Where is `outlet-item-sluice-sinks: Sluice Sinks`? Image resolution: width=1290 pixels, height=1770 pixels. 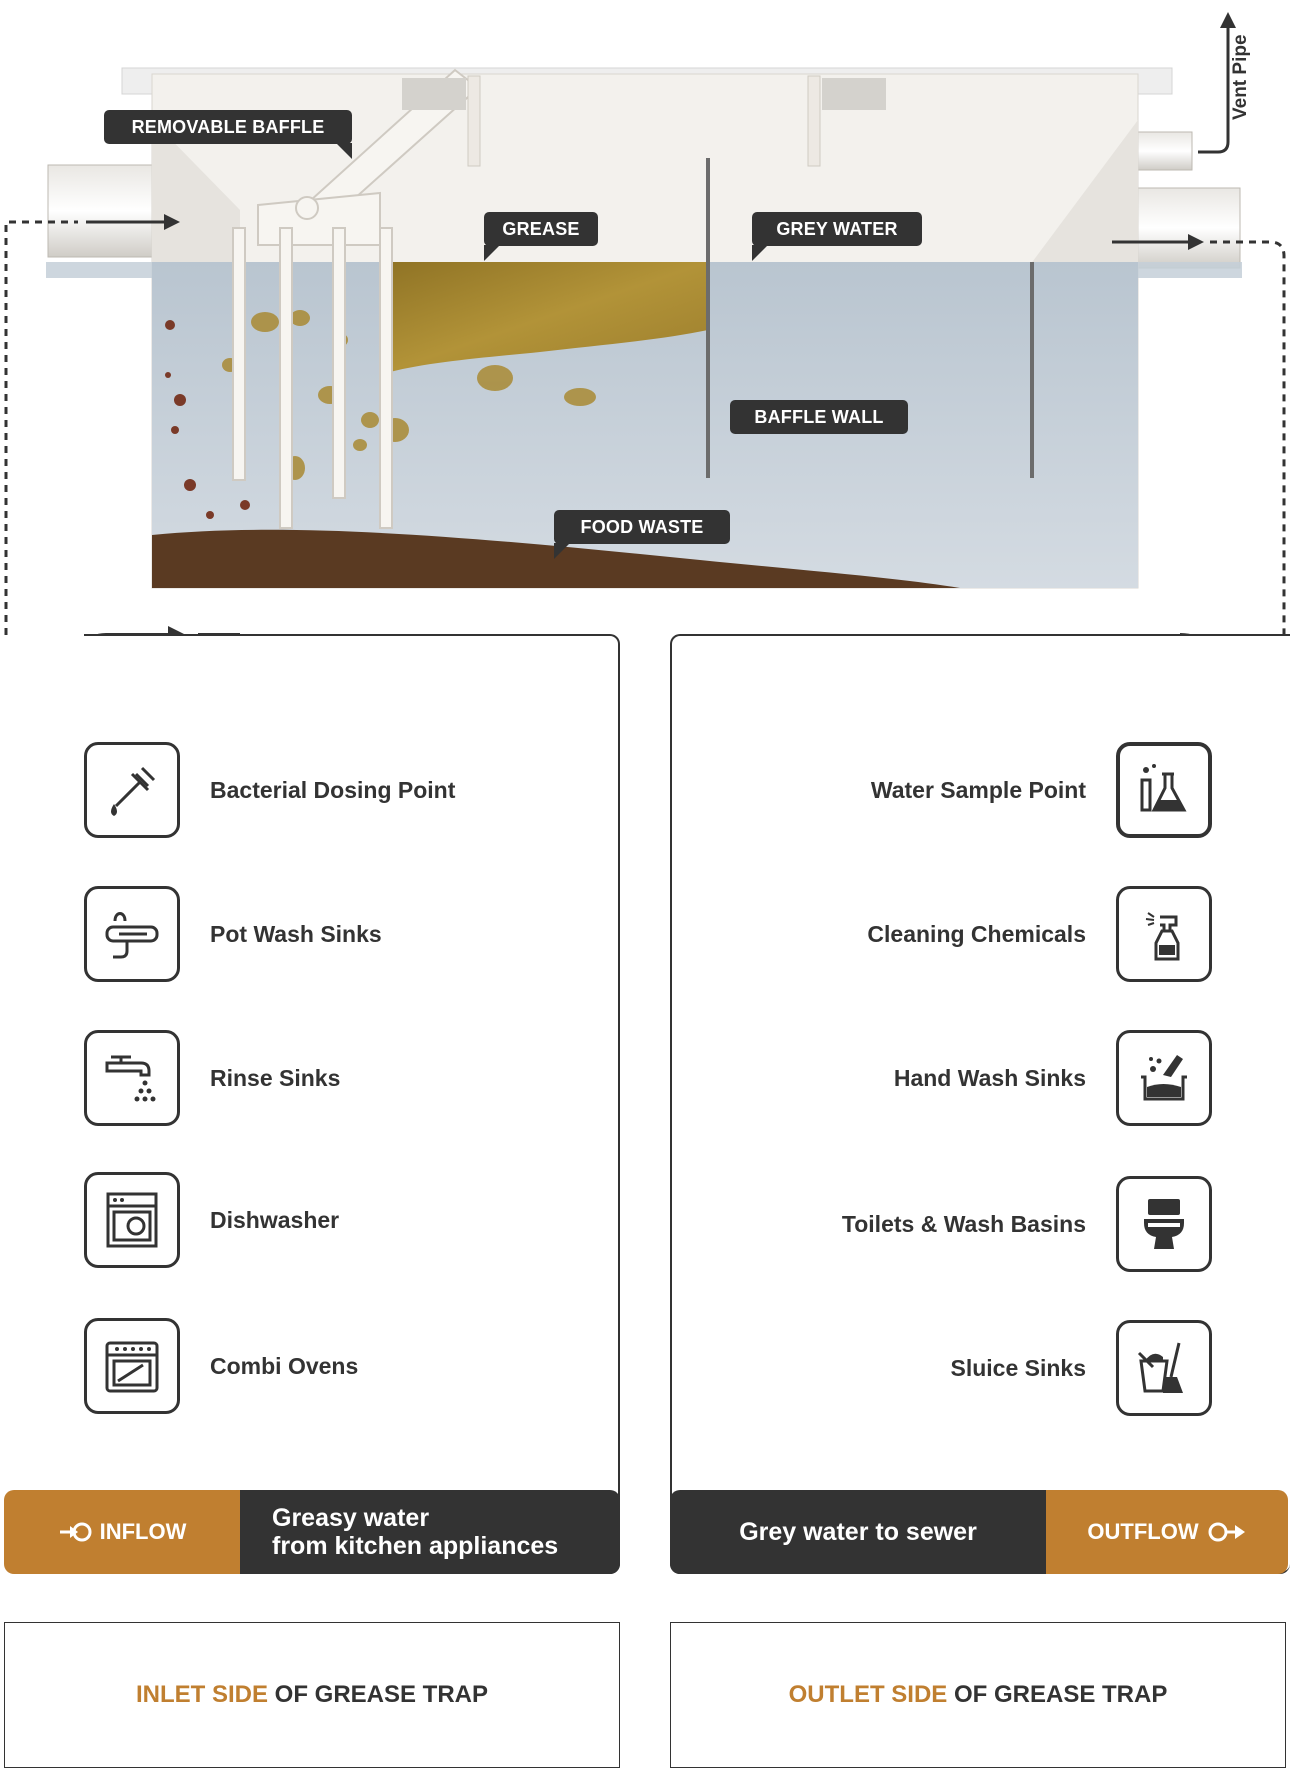
outlet-item-sluice-sinks: Sluice Sinks is located at coordinates (956, 1368).